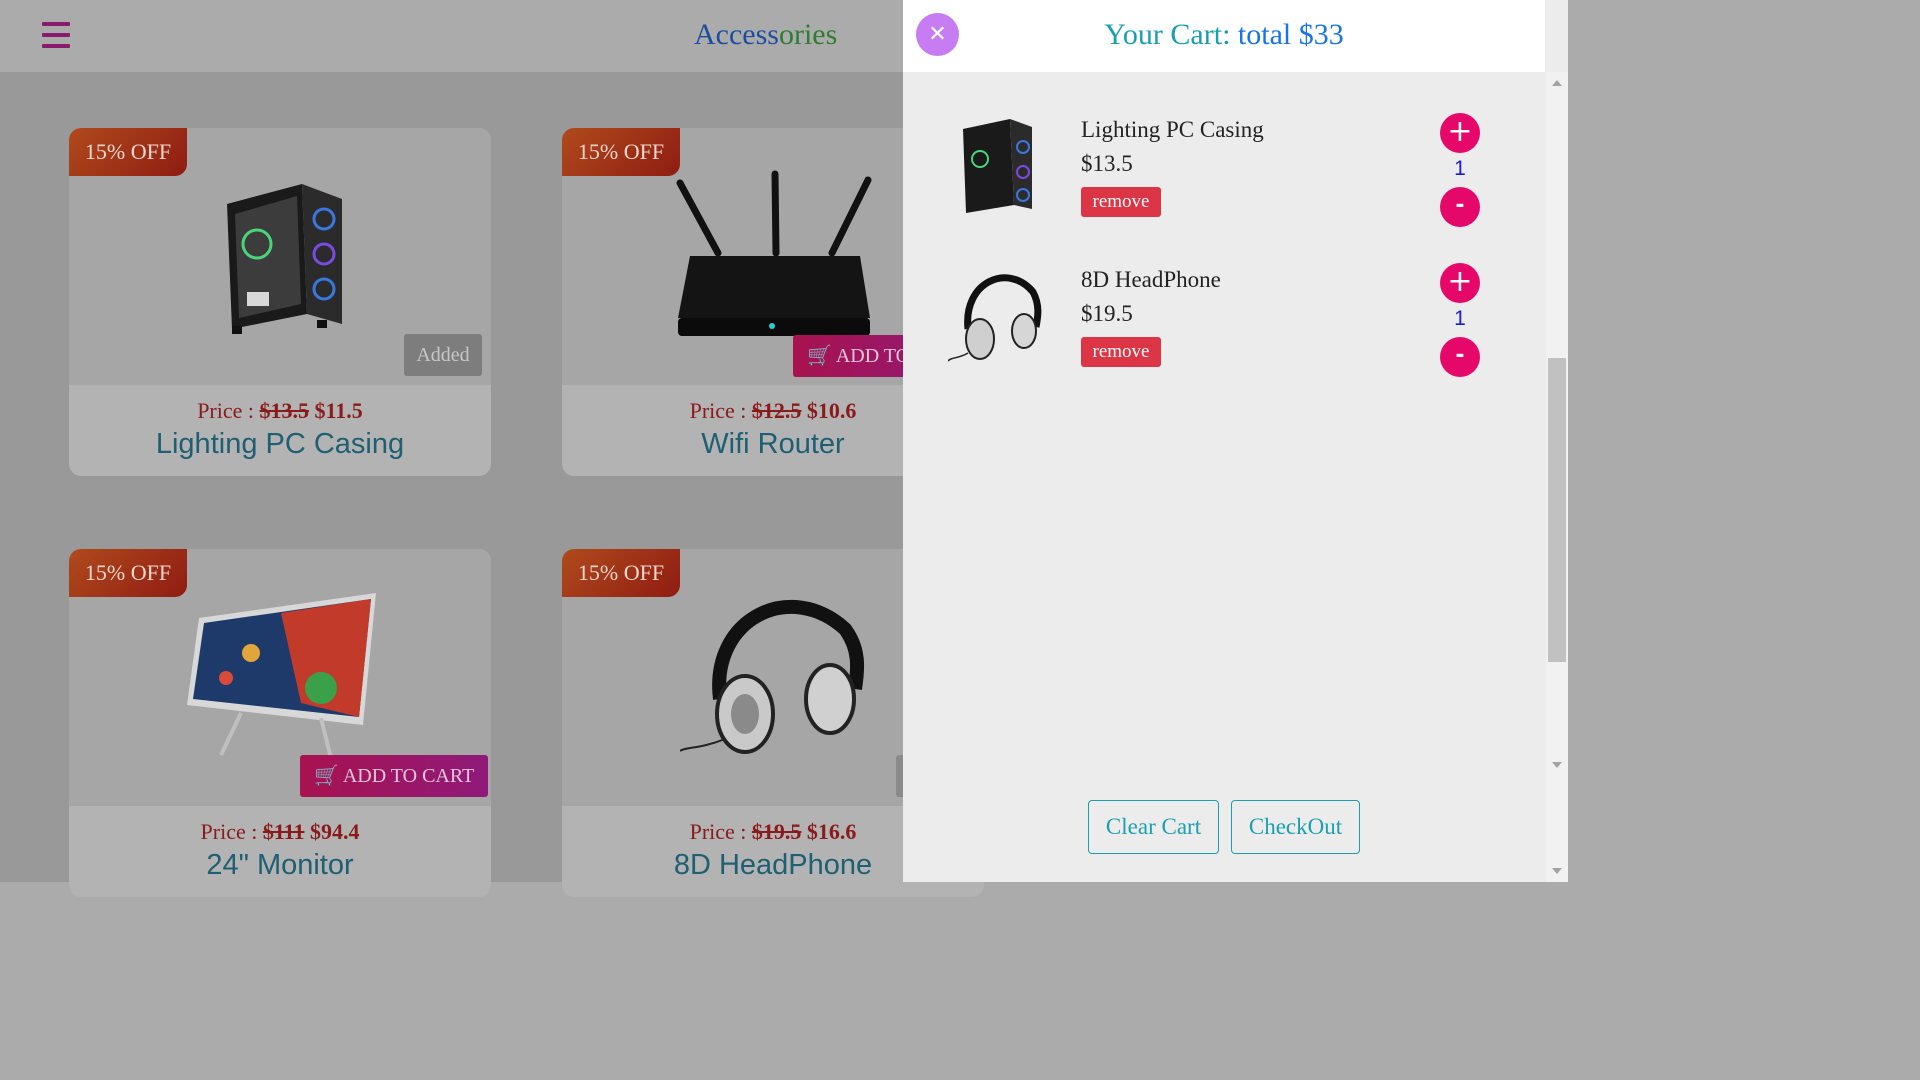 Image resolution: width=1920 pixels, height=1080 pixels. I want to click on old-price: $111, so click(283, 831).